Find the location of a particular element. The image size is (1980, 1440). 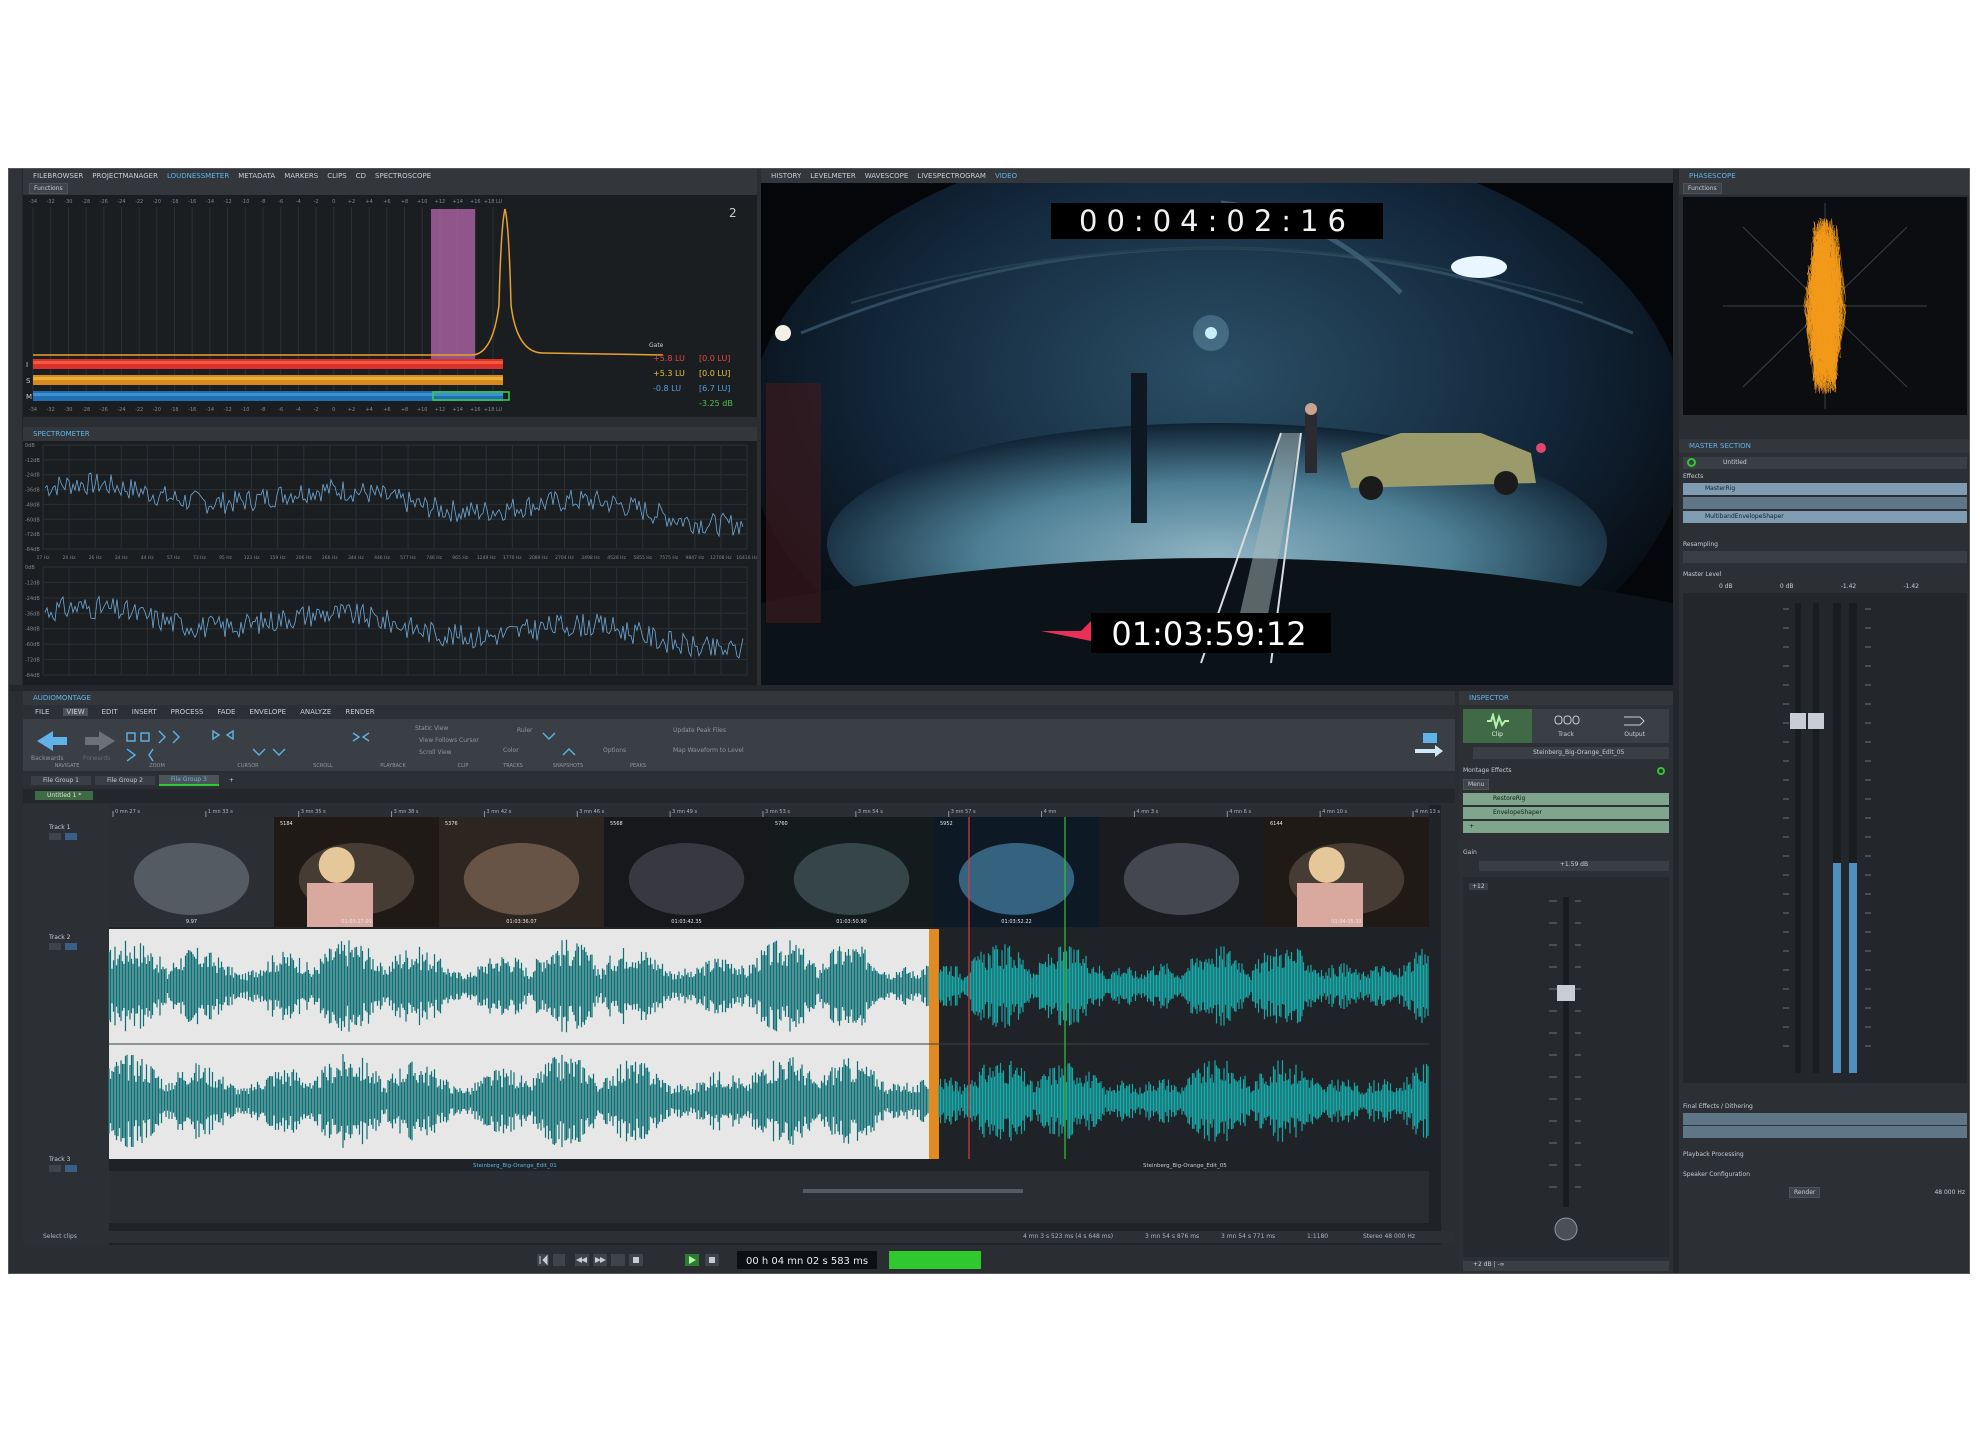

montage-effect-slot-1: RestoreRig is located at coordinates (1566, 799).